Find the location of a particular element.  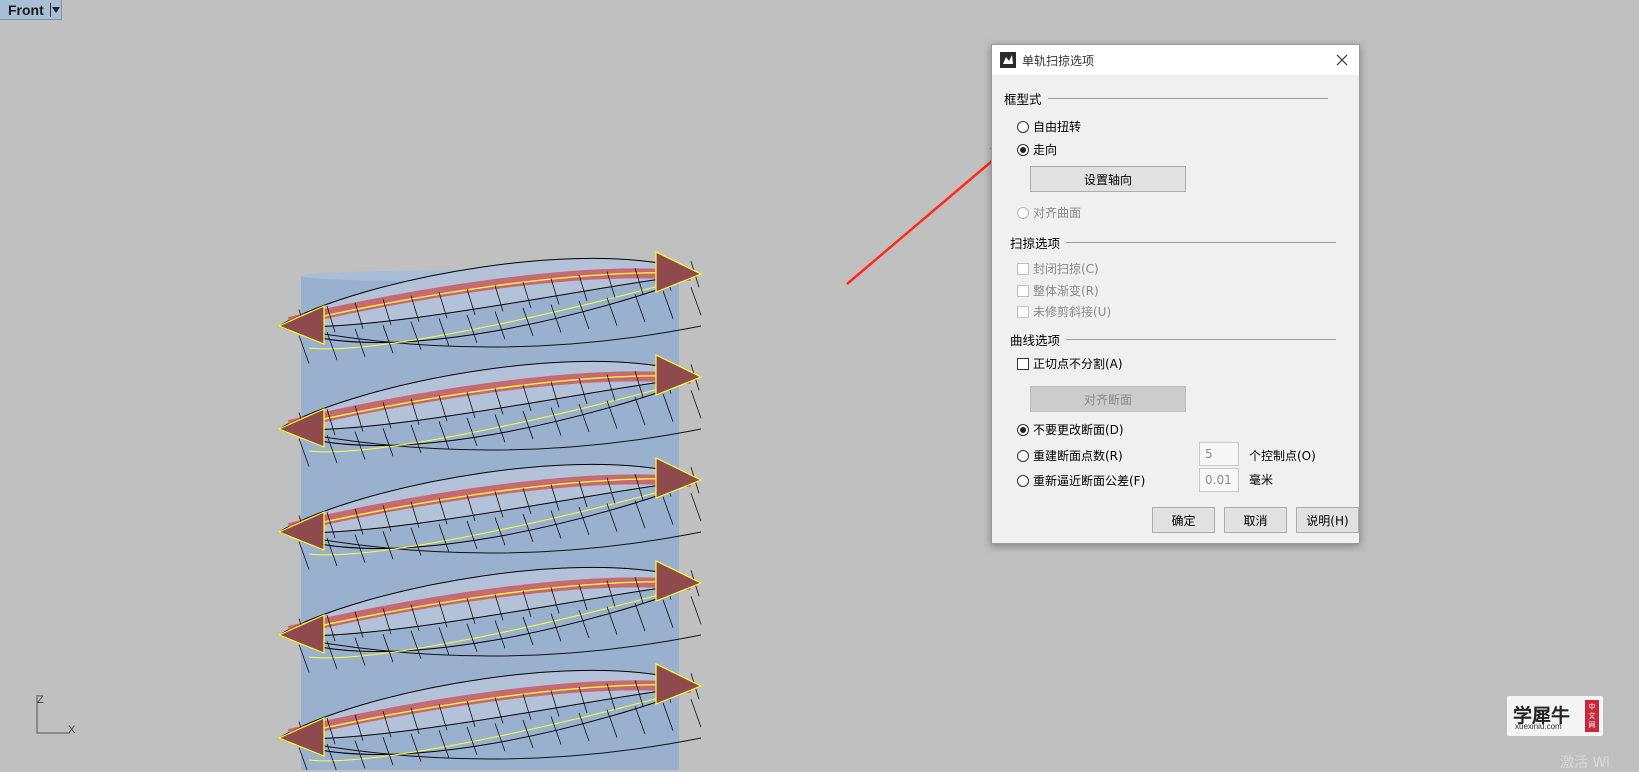

curve-options-heading: 曲线选项 is located at coordinates (1035, 340).